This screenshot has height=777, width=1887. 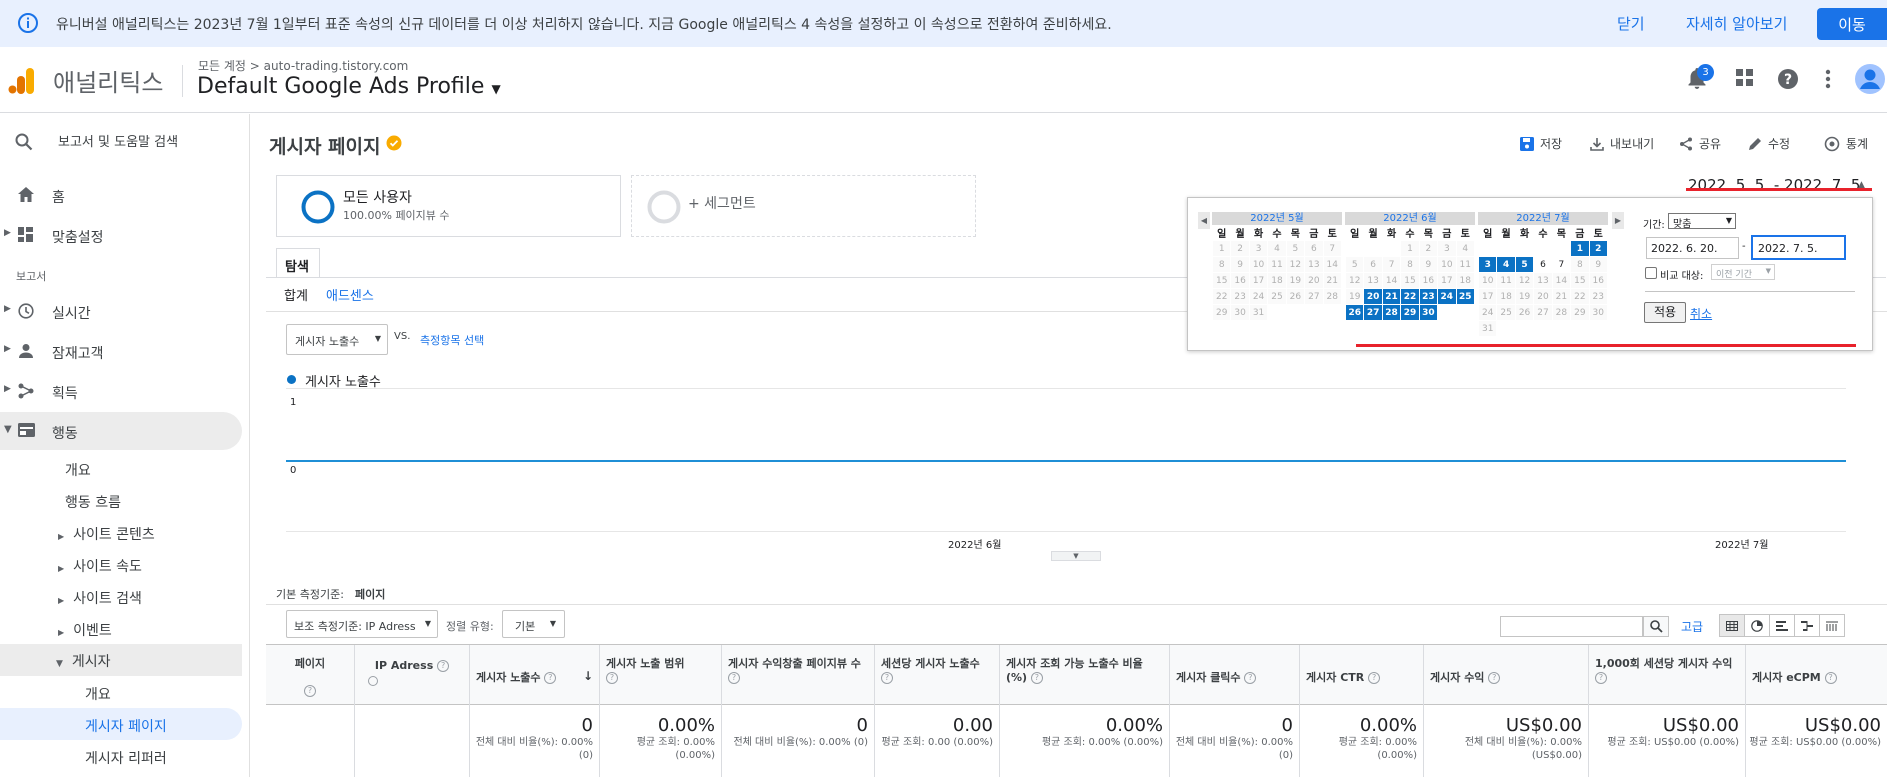 I want to click on sidebar-item-behavior: ▼ 행동, so click(x=121, y=431).